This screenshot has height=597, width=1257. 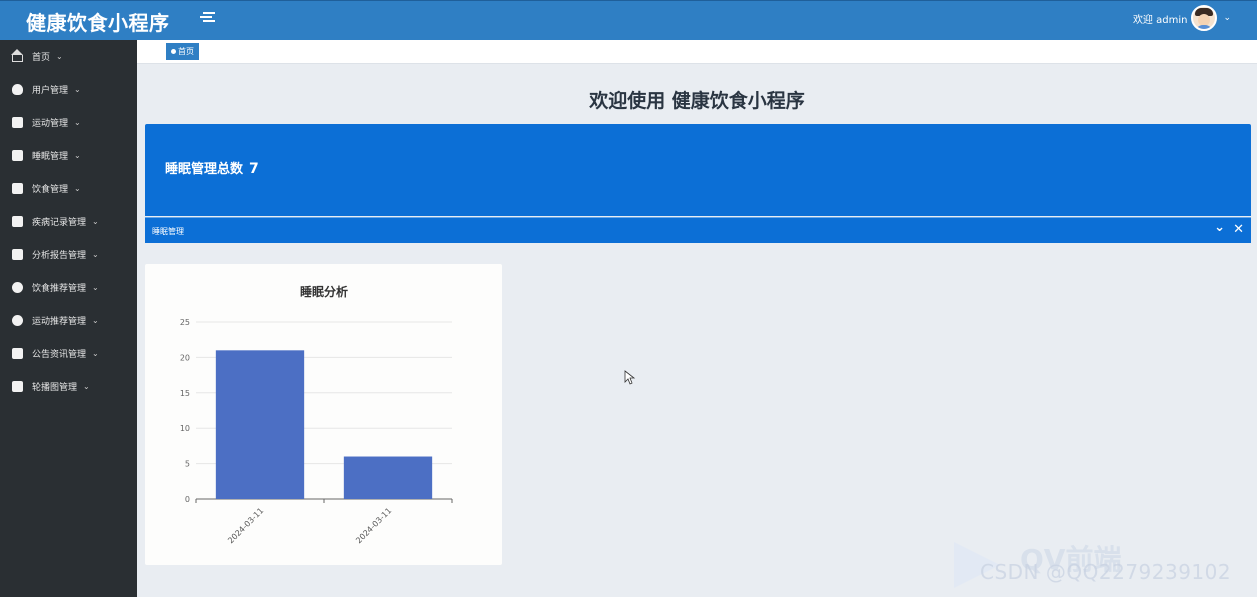 What do you see at coordinates (59, 223) in the screenshot?
I see `sidebar-item-label: 疾病记录管理` at bounding box center [59, 223].